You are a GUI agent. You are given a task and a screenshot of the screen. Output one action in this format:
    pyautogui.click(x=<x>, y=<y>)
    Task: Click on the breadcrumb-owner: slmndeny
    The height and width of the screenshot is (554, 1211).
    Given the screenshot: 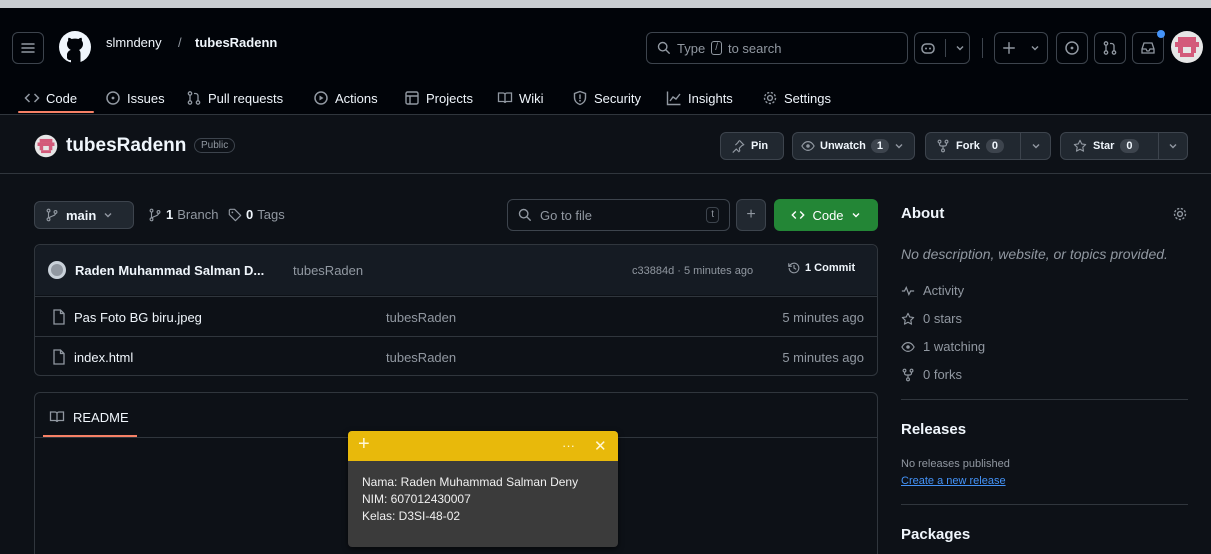 What is the action you would take?
    pyautogui.click(x=134, y=42)
    